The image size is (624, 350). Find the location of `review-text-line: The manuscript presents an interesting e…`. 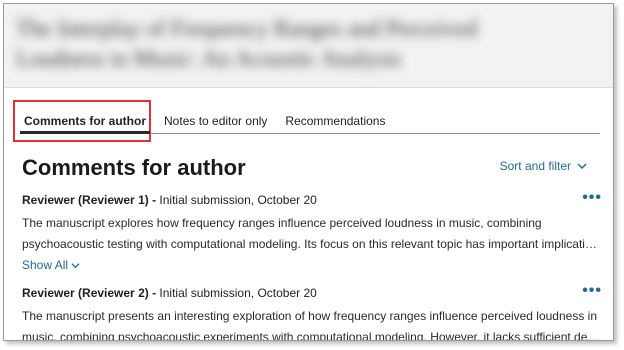

review-text-line: The manuscript presents an interesting e… is located at coordinates (310, 316).